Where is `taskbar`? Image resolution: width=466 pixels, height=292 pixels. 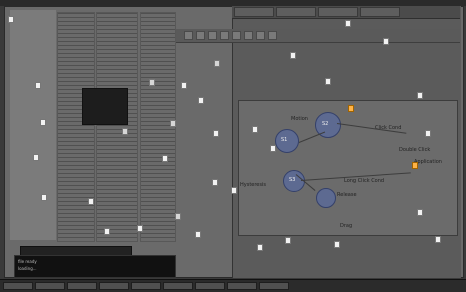 taskbar is located at coordinates (233, 285).